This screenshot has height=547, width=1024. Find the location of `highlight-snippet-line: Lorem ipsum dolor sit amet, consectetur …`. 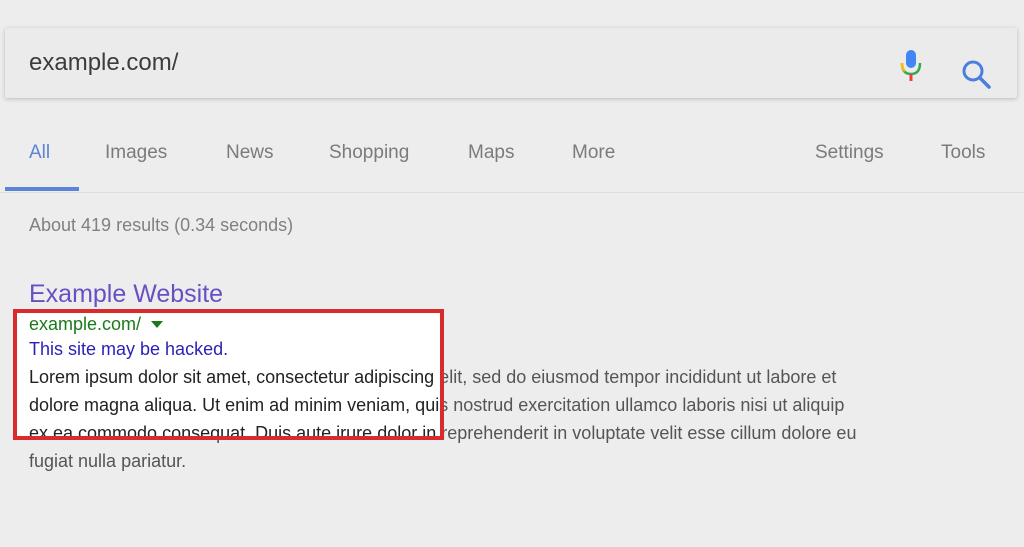

highlight-snippet-line: Lorem ipsum dolor sit amet, consectetur … is located at coordinates (234, 377).